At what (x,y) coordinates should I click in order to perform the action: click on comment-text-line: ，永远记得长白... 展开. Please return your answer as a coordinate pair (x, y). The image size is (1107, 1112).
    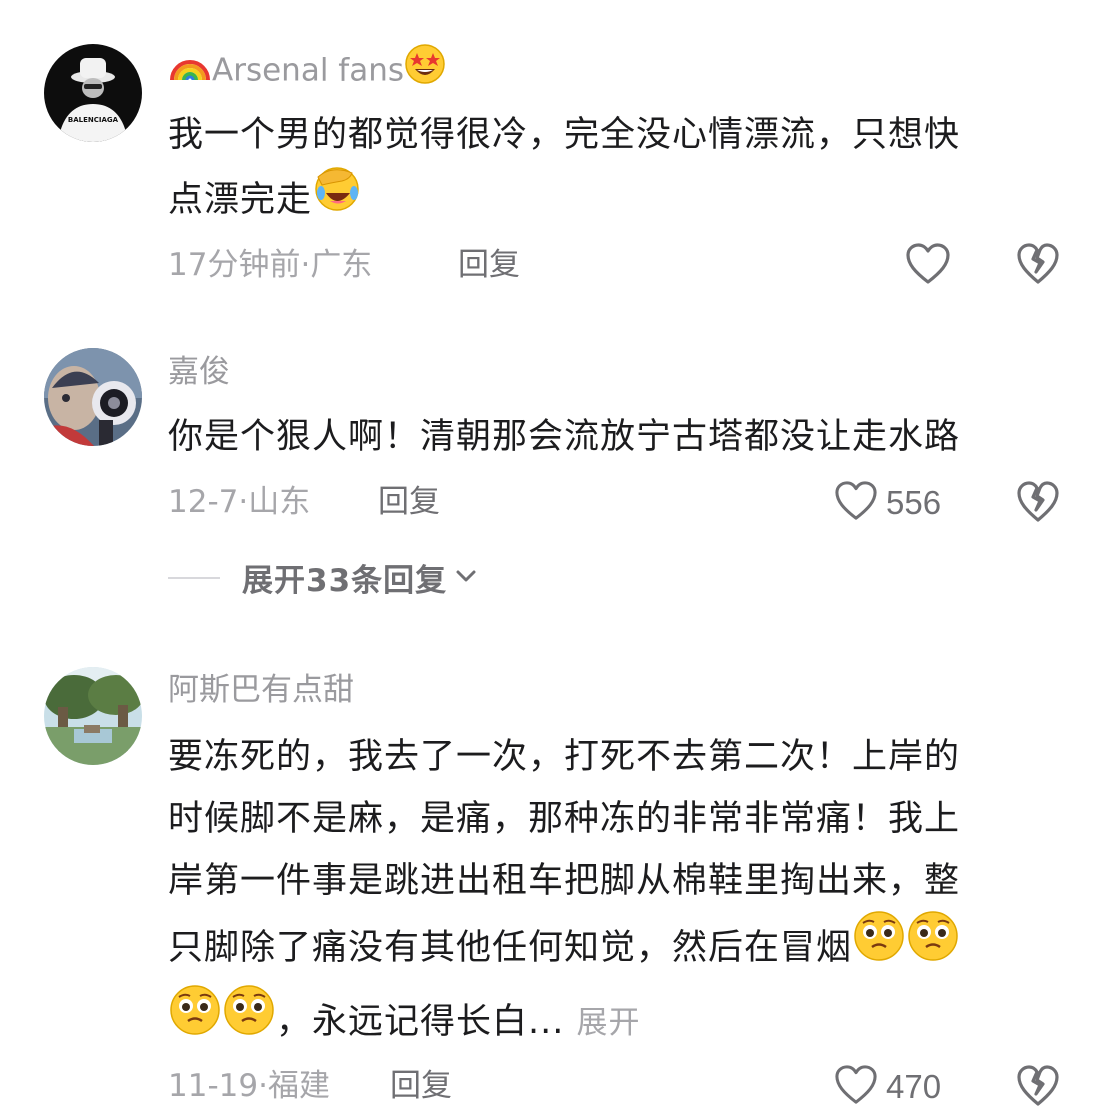
    Looking at the image, I should click on (618, 1021).